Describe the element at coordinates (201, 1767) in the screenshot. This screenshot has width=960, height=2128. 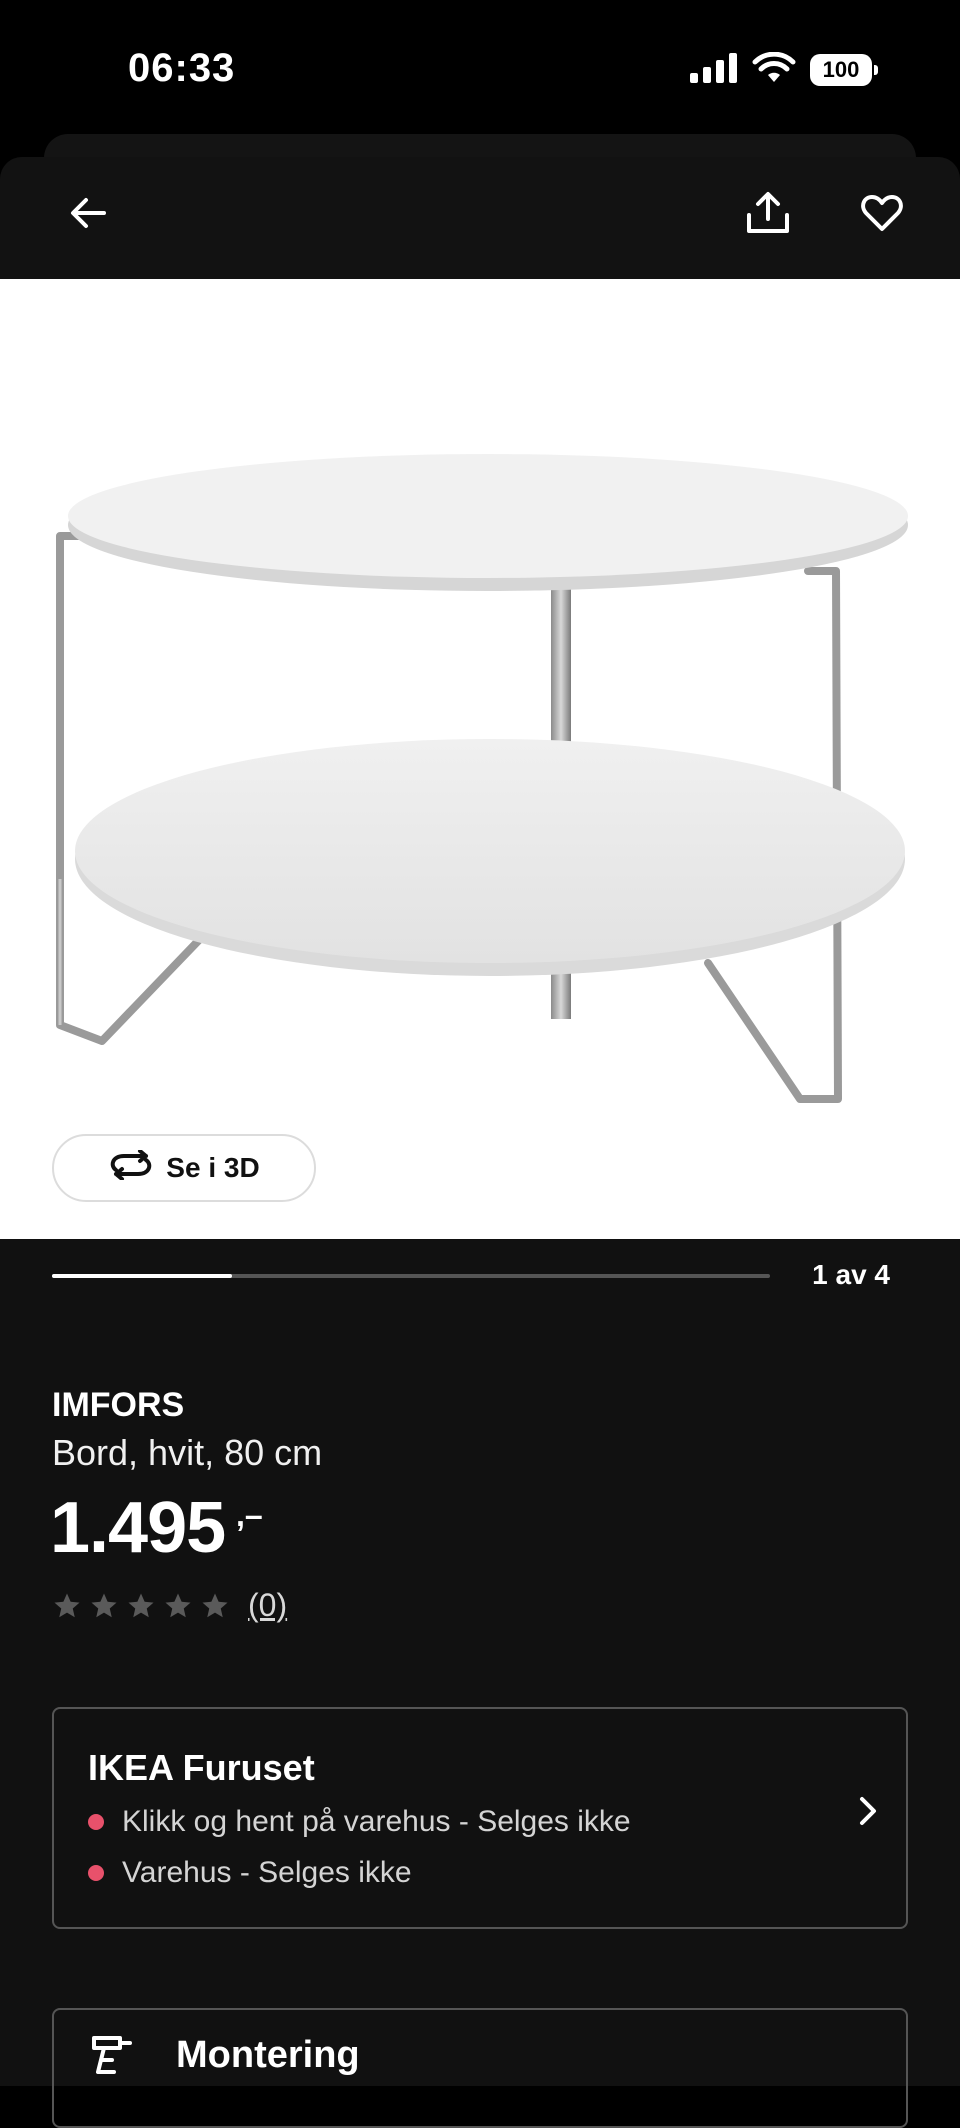
I see `store-name: IKEA Furuset` at that location.